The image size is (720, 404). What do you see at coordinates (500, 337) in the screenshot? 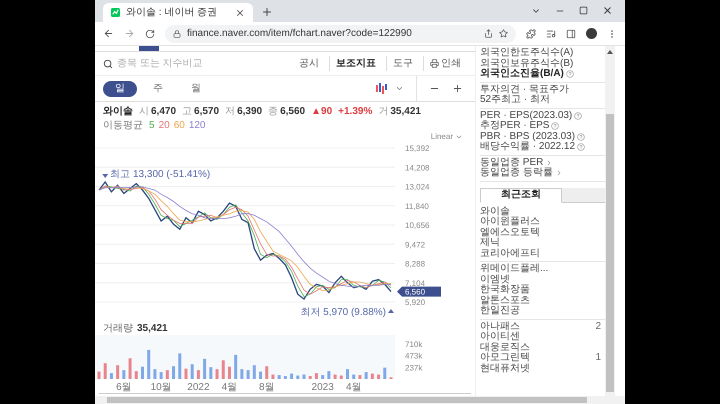
I see `recent-stock-link: 아이티센` at bounding box center [500, 337].